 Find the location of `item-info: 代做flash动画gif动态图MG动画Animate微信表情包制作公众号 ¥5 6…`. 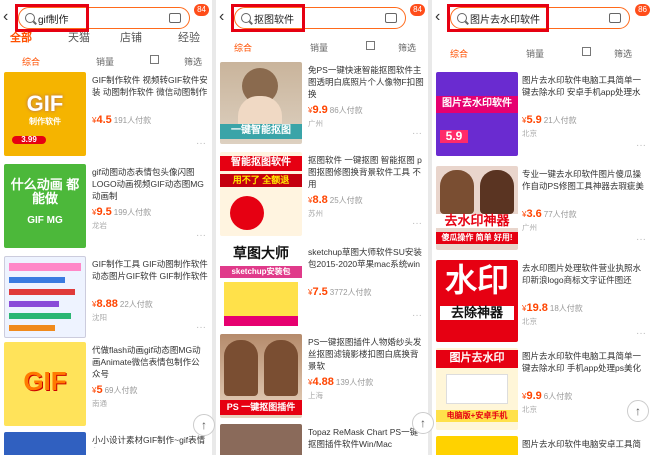

item-info: 代做flash动画gif动态图MG动画Animate微信表情包制作公众号 ¥5 6… is located at coordinates (150, 376).